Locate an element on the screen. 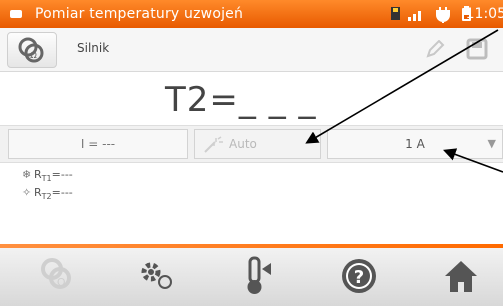 The width and height of the screenshot is (503, 306). object-row: Ω Silnik is located at coordinates (251, 50).